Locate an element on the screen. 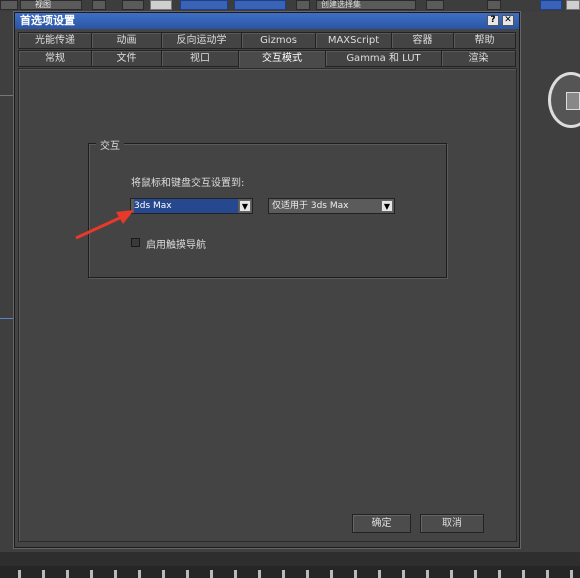 This screenshot has width=580, height=578. cancel-button: 取消 is located at coordinates (452, 523).